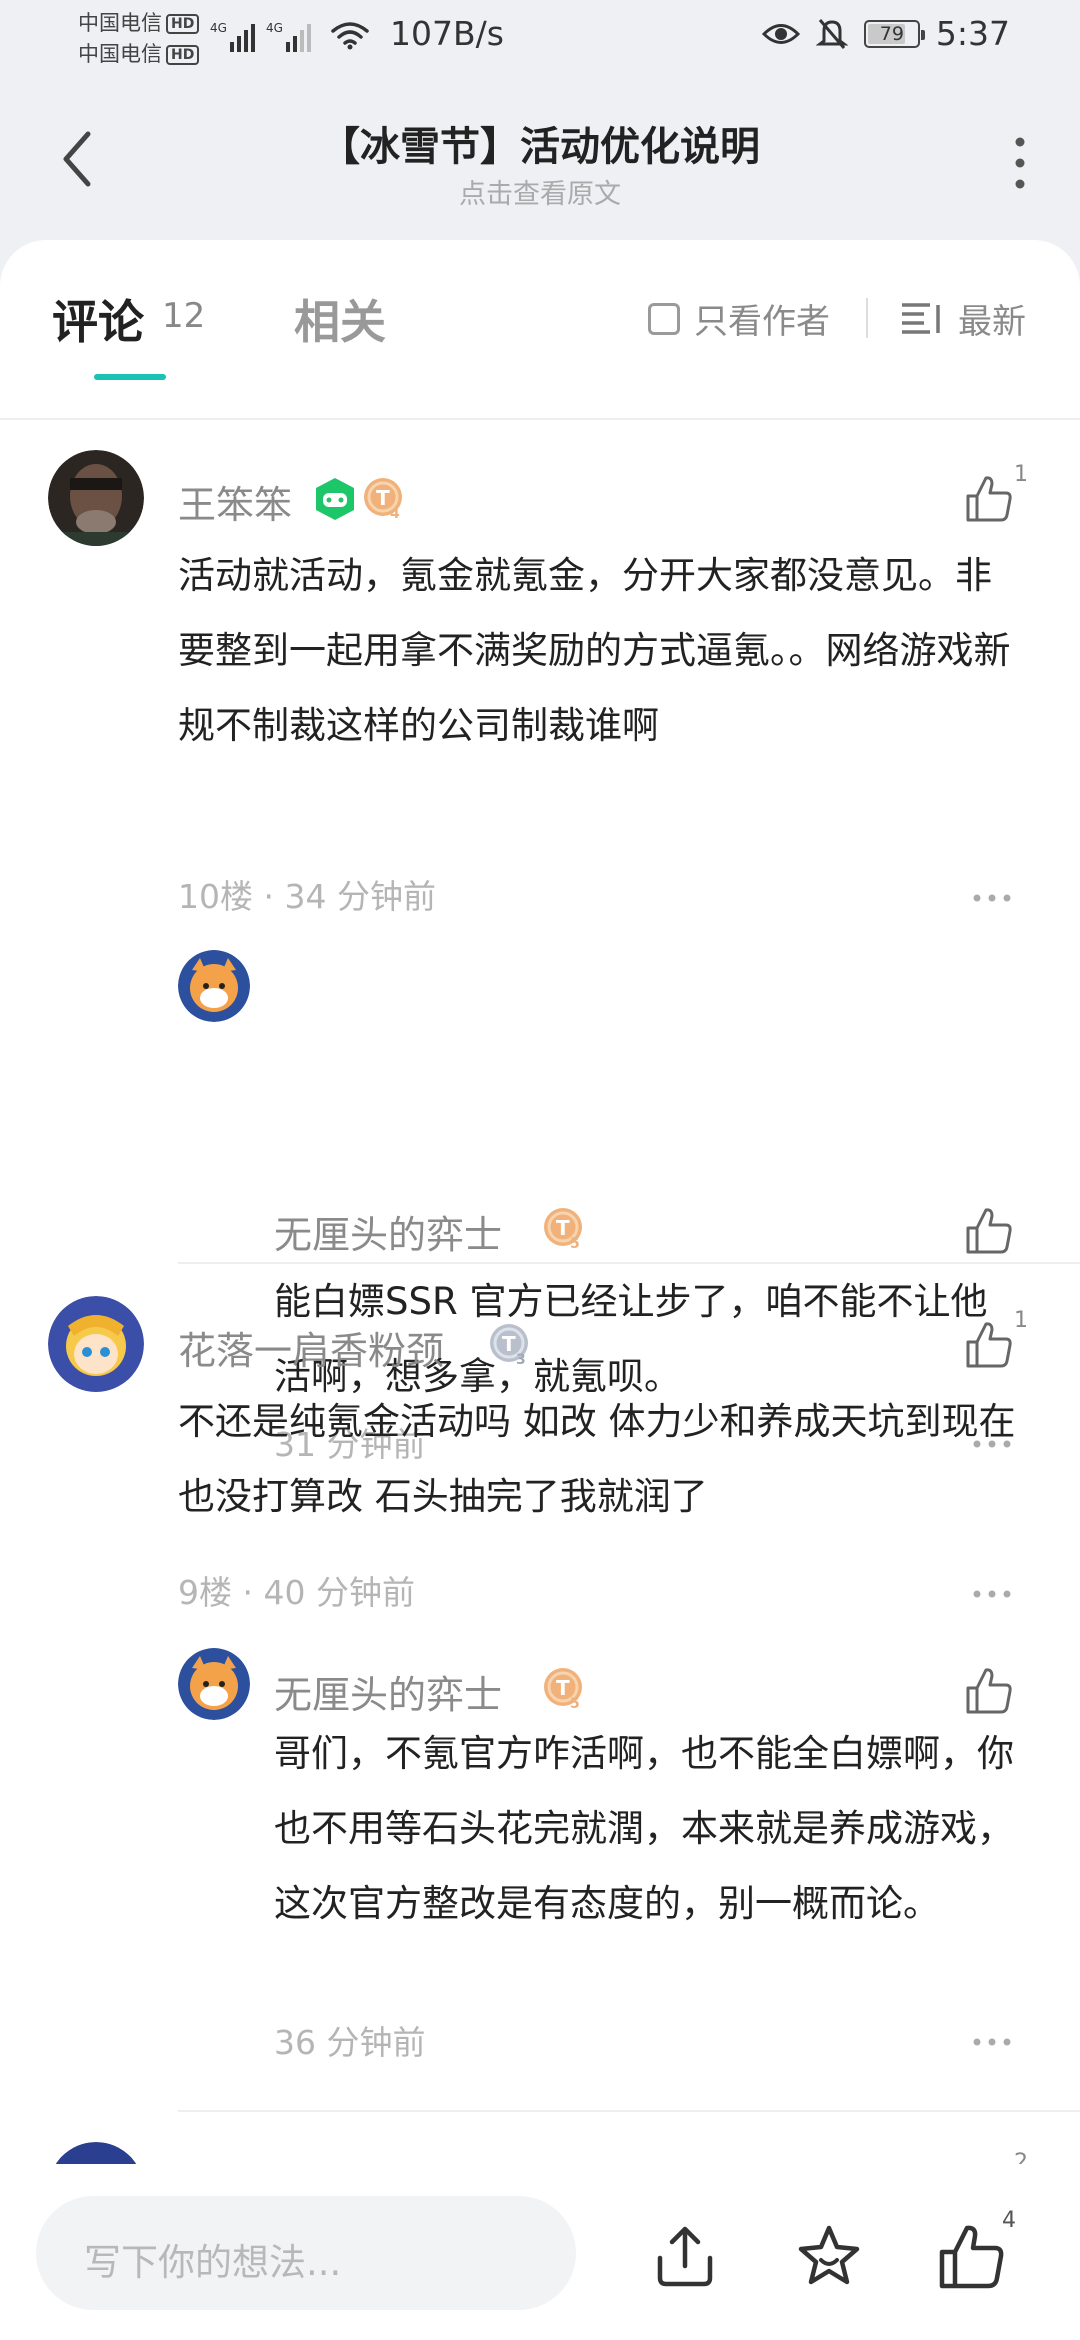 Image resolution: width=1080 pixels, height=2340 pixels. Describe the element at coordinates (762, 322) in the screenshot. I see `author-only-label: 只看作者` at that location.